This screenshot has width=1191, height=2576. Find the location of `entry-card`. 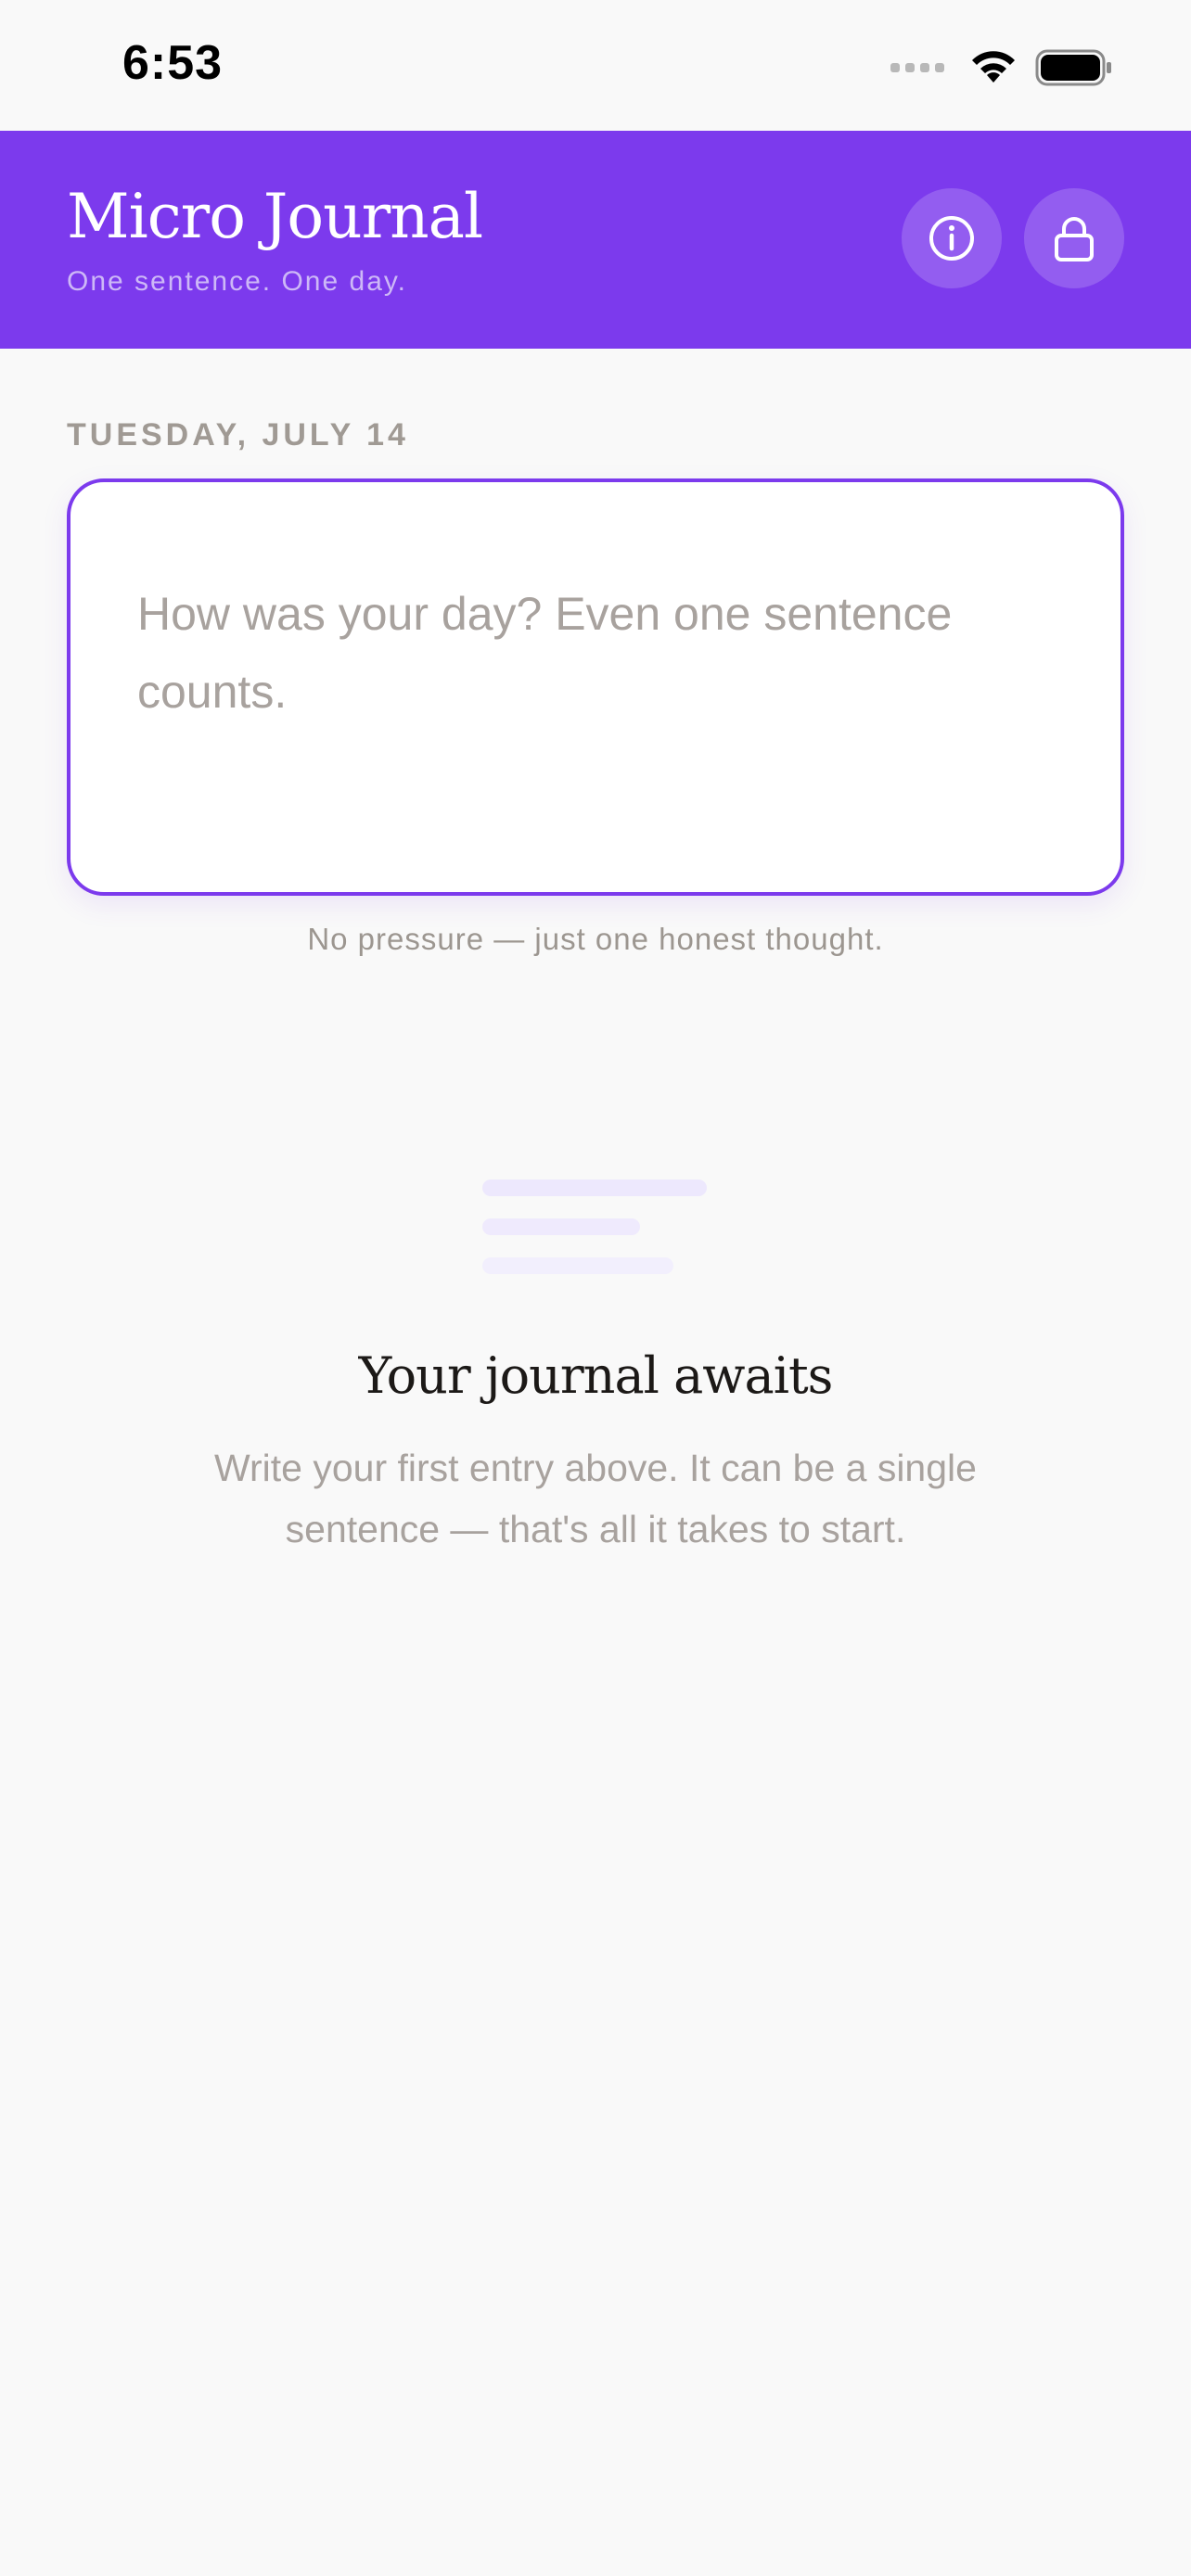

entry-card is located at coordinates (595, 687).